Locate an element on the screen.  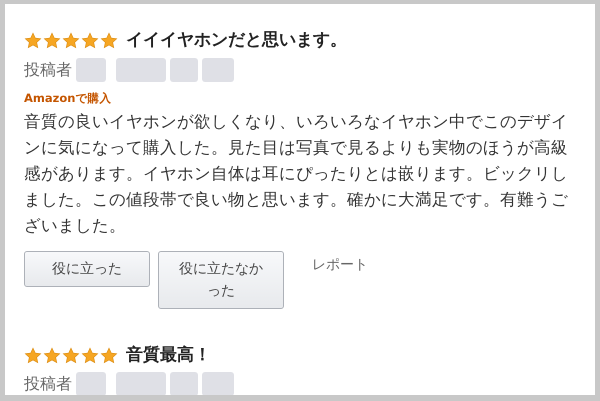
vote-button: 役に立たなかった is located at coordinates (221, 279).